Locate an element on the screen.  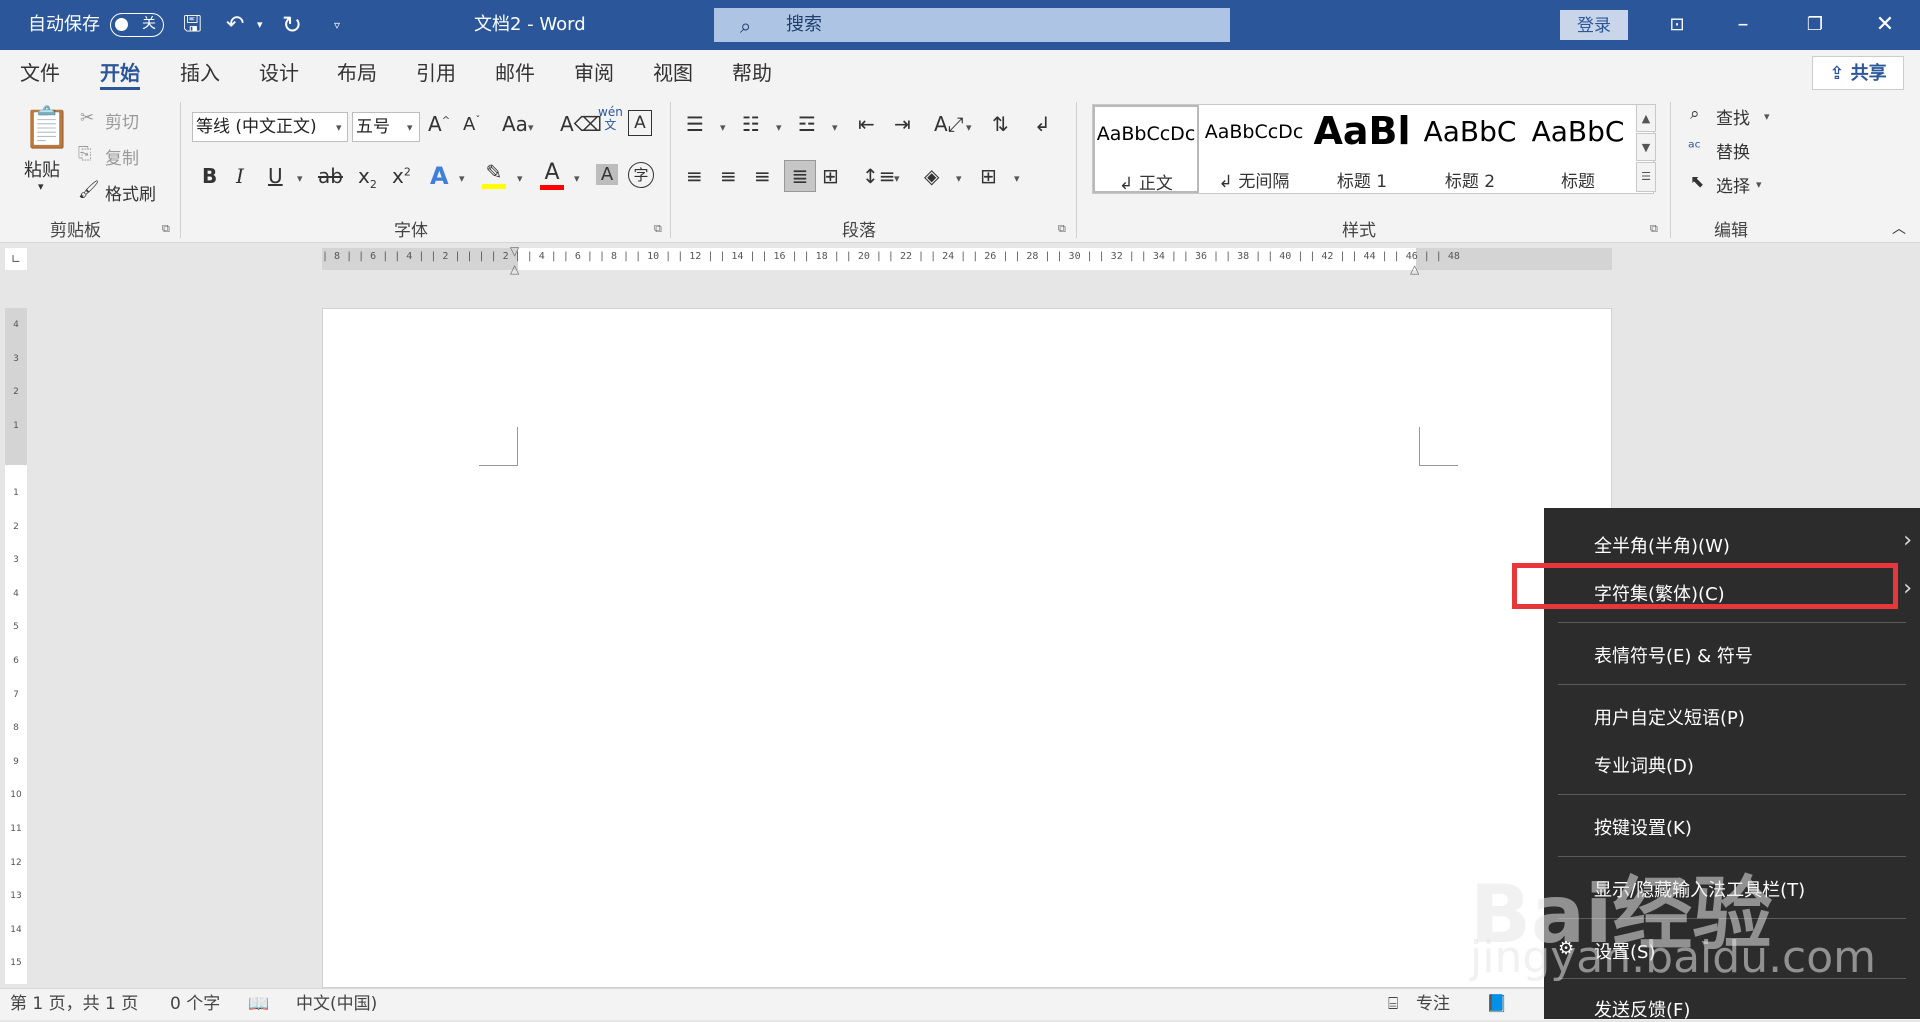
menu-item-pro-dictionary: 专业词典(D) is located at coordinates (1644, 765).